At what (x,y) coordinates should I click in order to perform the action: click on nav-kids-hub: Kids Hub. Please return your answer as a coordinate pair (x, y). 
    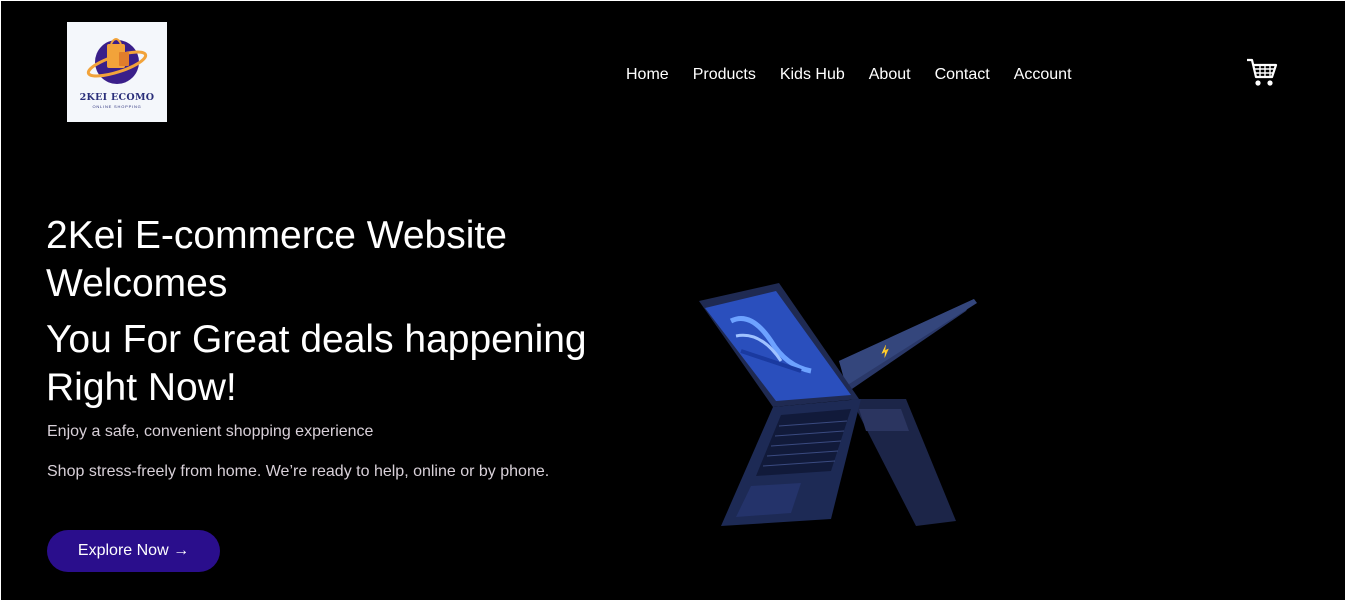
    Looking at the image, I should click on (812, 75).